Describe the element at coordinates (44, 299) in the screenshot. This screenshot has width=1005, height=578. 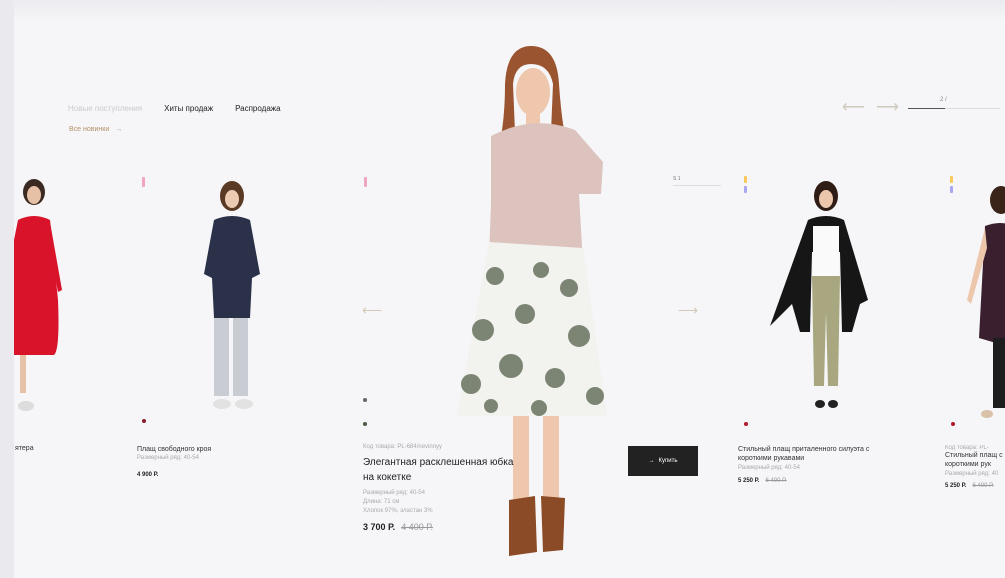
I see `product-image-red-dress` at that location.